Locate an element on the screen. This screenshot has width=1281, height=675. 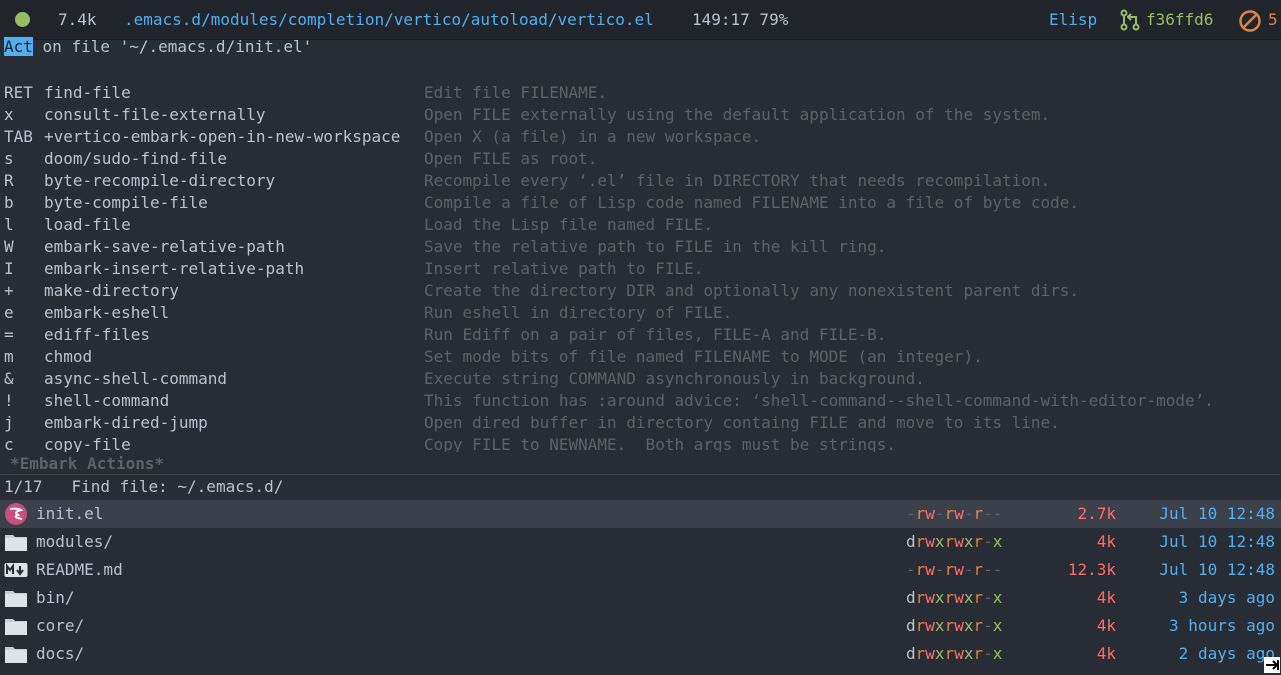
candidate-name: bin/ is located at coordinates (55, 597).